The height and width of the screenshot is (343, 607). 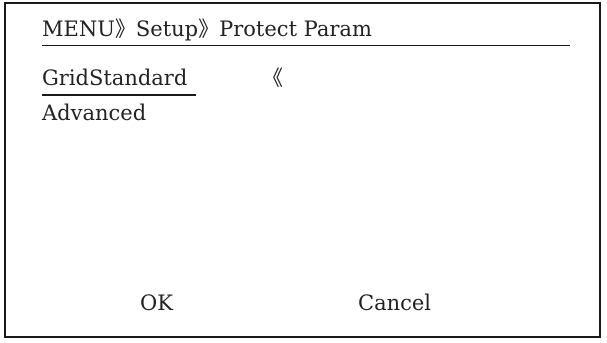 What do you see at coordinates (394, 303) in the screenshot?
I see `cancel-button: Cancel` at bounding box center [394, 303].